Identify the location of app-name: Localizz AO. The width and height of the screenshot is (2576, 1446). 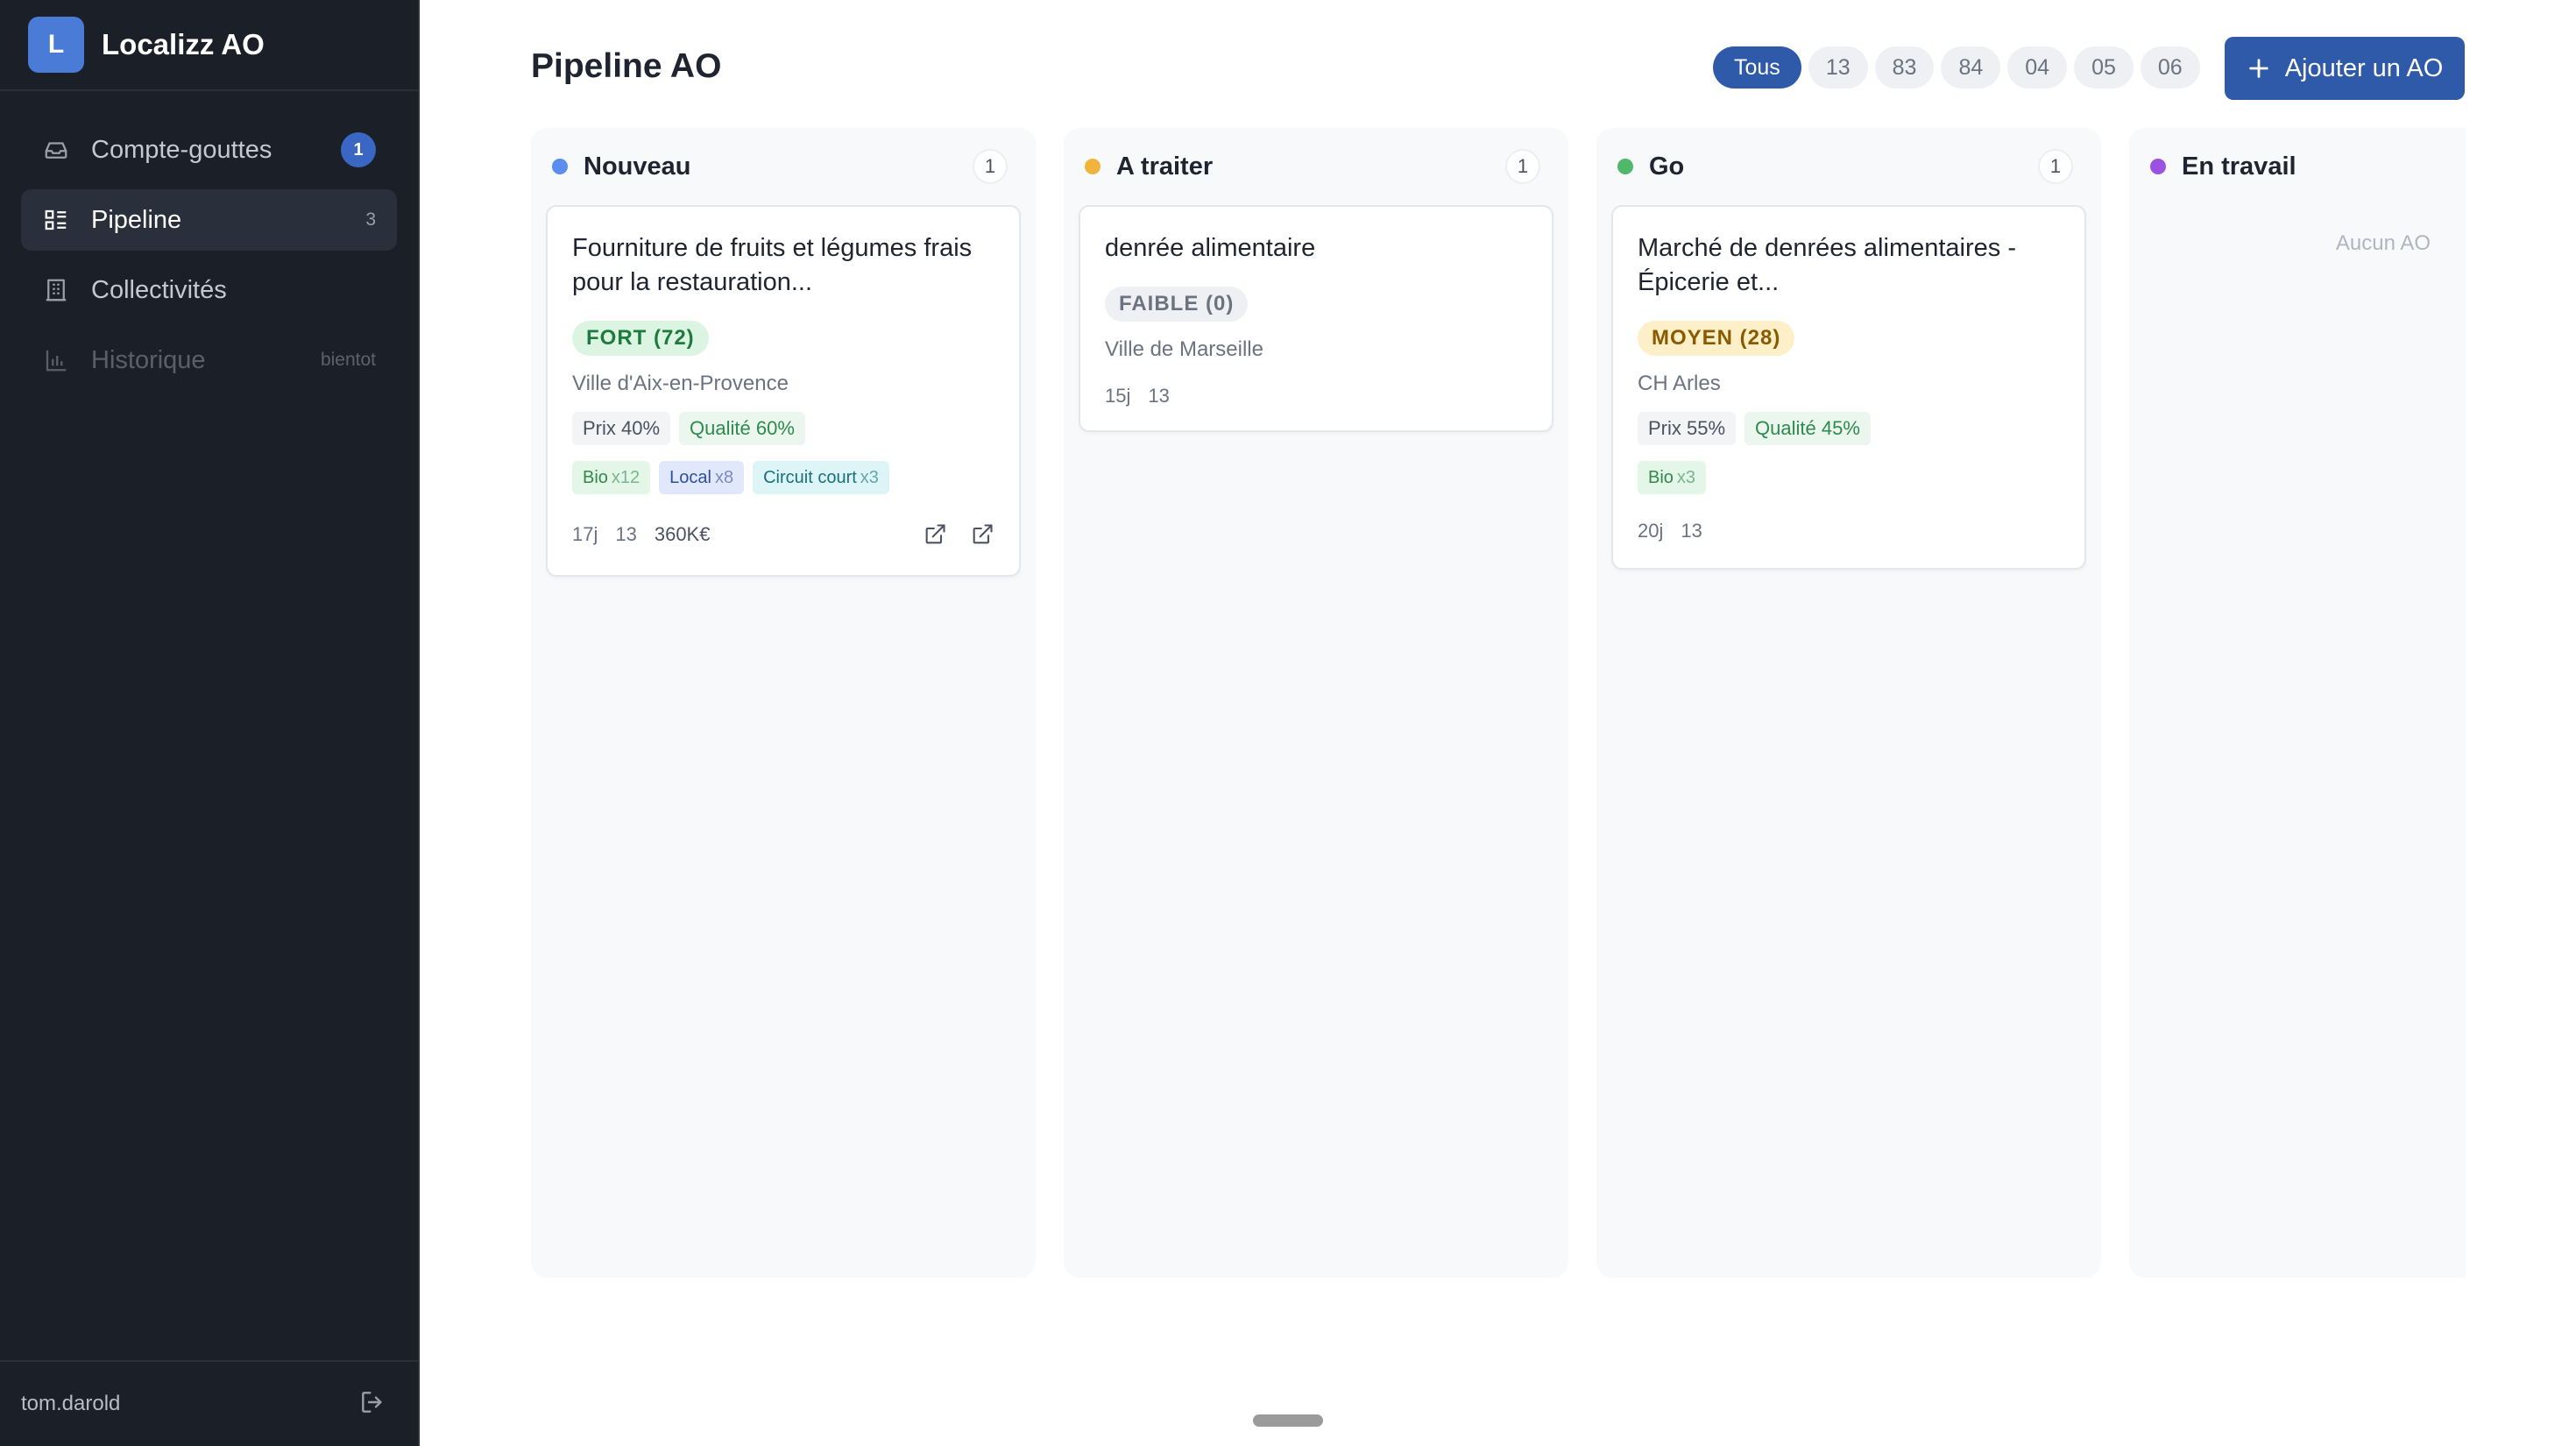
(183, 44).